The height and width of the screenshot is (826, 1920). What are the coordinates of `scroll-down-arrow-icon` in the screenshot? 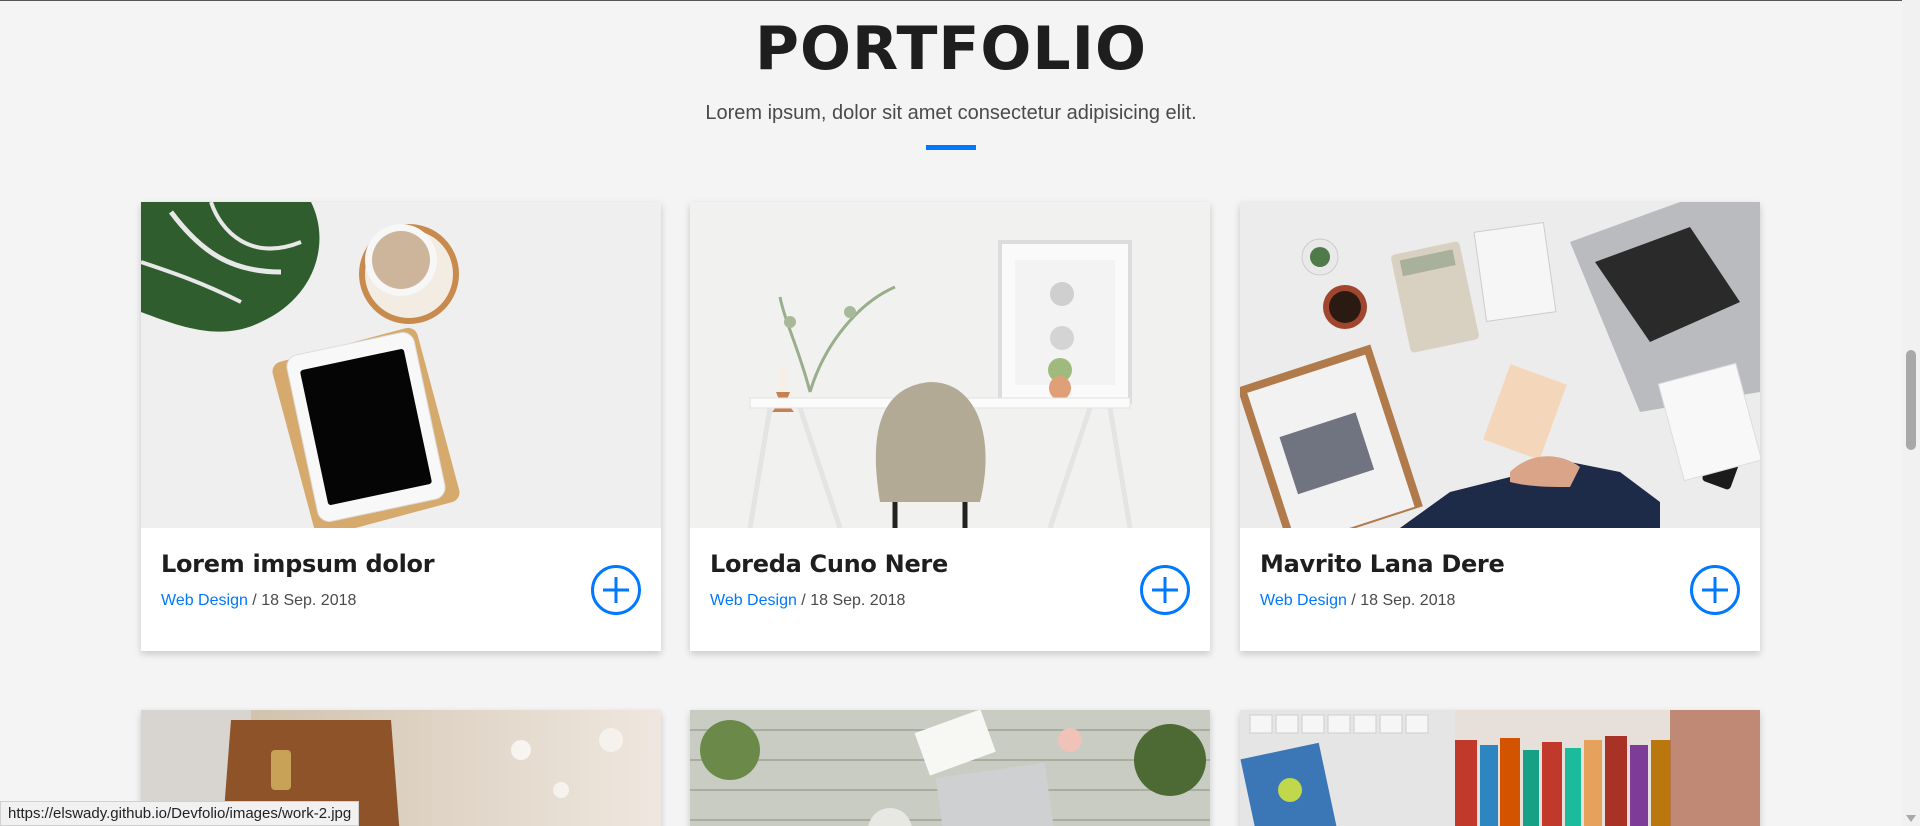 It's located at (1911, 818).